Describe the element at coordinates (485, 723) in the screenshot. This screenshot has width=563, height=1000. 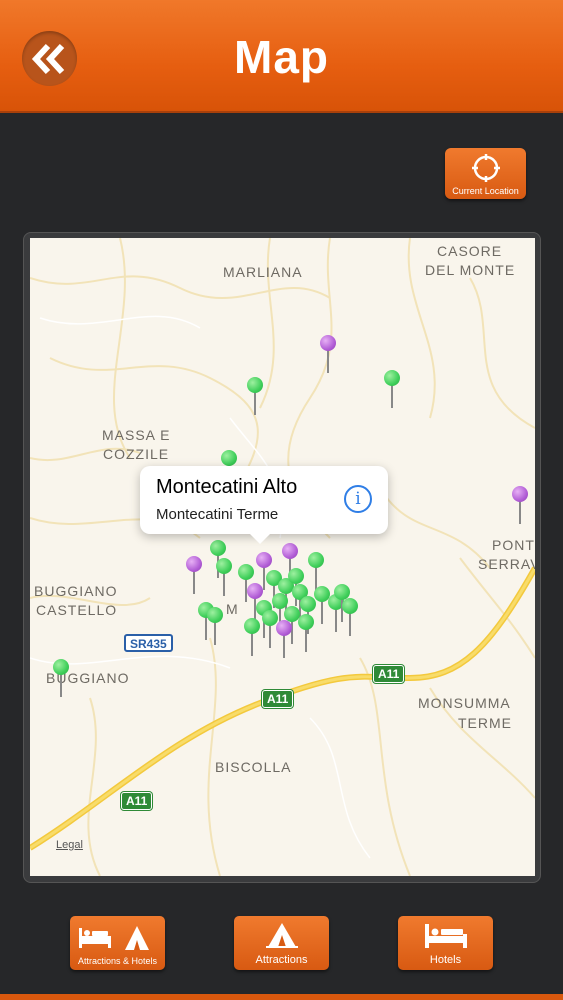
I see `map-label-monsummano-2: TERME` at that location.